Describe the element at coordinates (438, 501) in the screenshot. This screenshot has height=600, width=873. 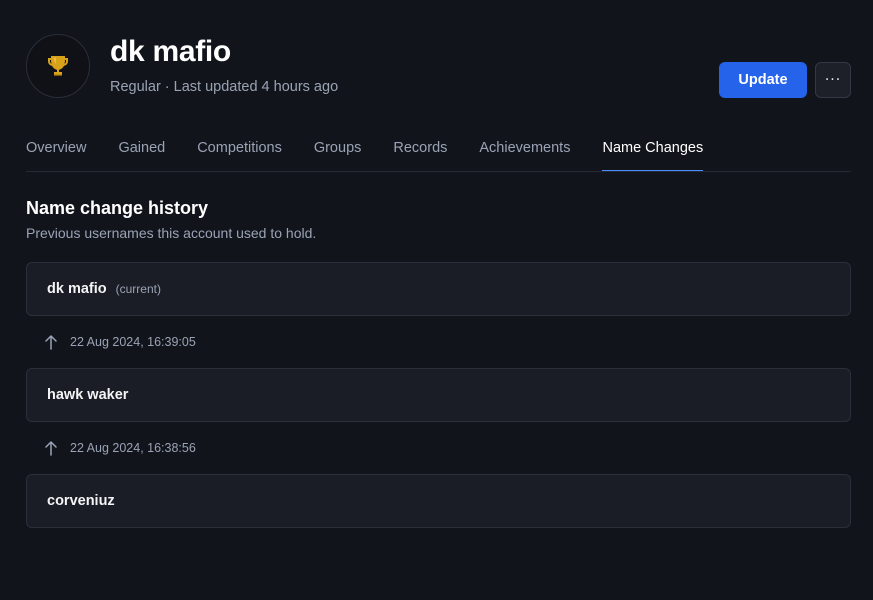
I see `name-card: corveniuz` at that location.